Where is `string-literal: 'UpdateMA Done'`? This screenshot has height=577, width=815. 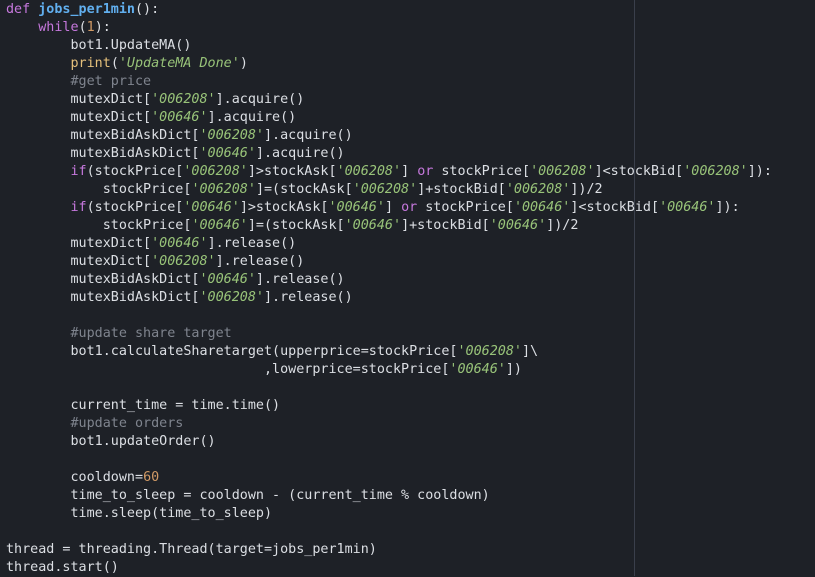 string-literal: 'UpdateMA Done' is located at coordinates (179, 63).